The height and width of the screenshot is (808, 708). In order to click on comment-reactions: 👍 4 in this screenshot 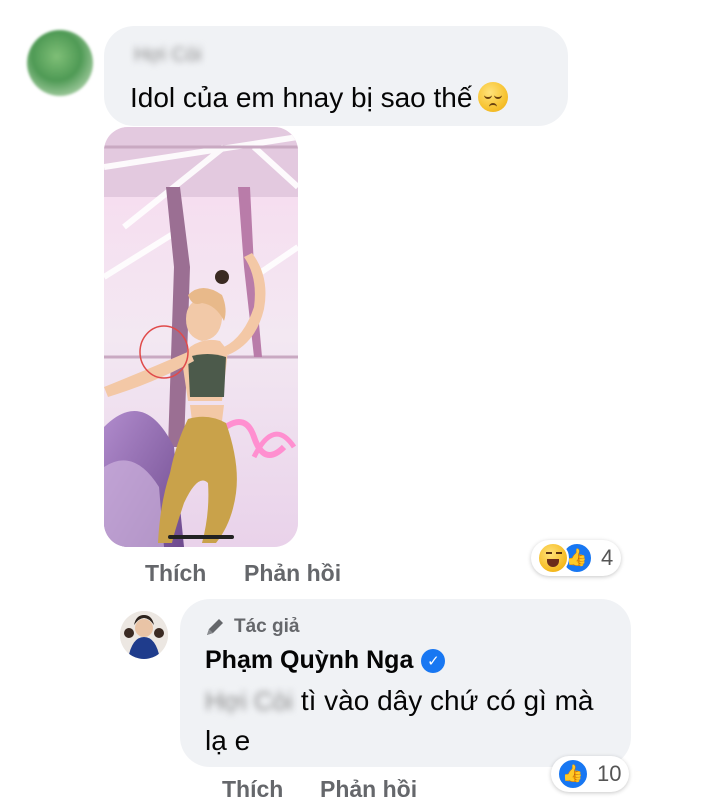, I will do `click(576, 558)`.